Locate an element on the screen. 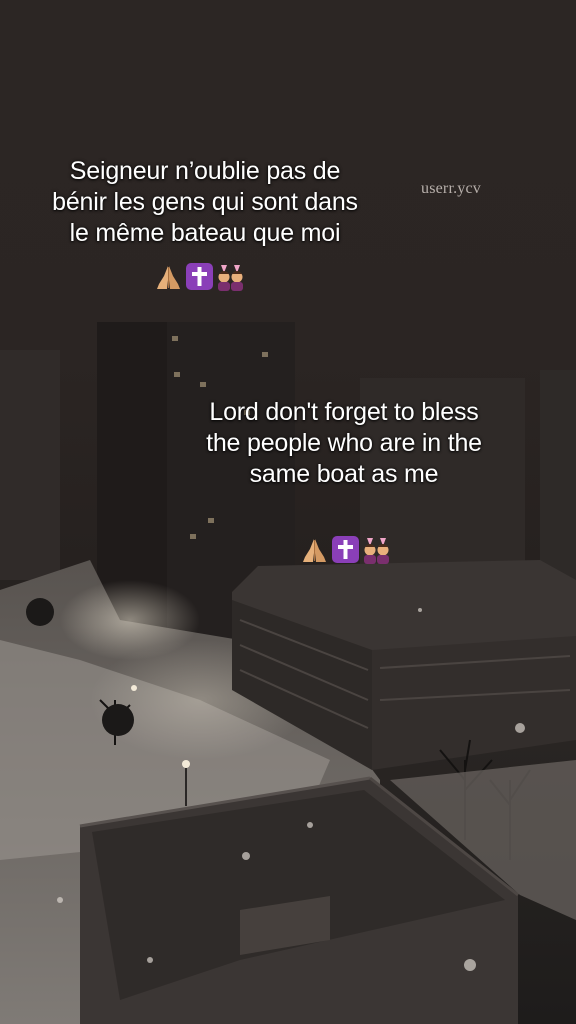  caption-line: Lord don't forget to bless is located at coordinates (344, 412).